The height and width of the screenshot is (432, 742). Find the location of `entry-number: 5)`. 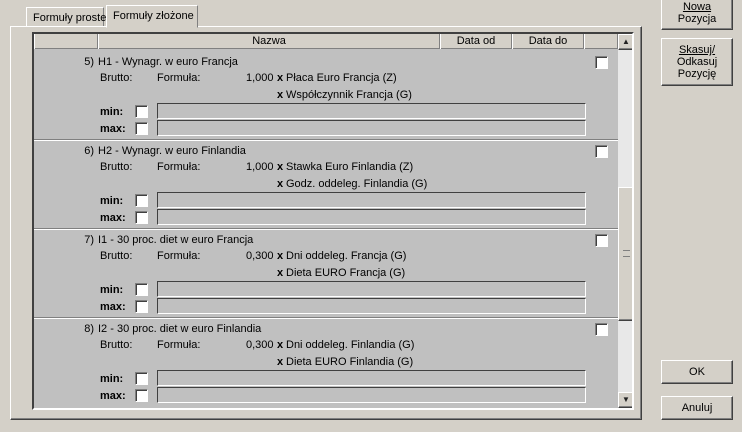

entry-number: 5) is located at coordinates (89, 62).